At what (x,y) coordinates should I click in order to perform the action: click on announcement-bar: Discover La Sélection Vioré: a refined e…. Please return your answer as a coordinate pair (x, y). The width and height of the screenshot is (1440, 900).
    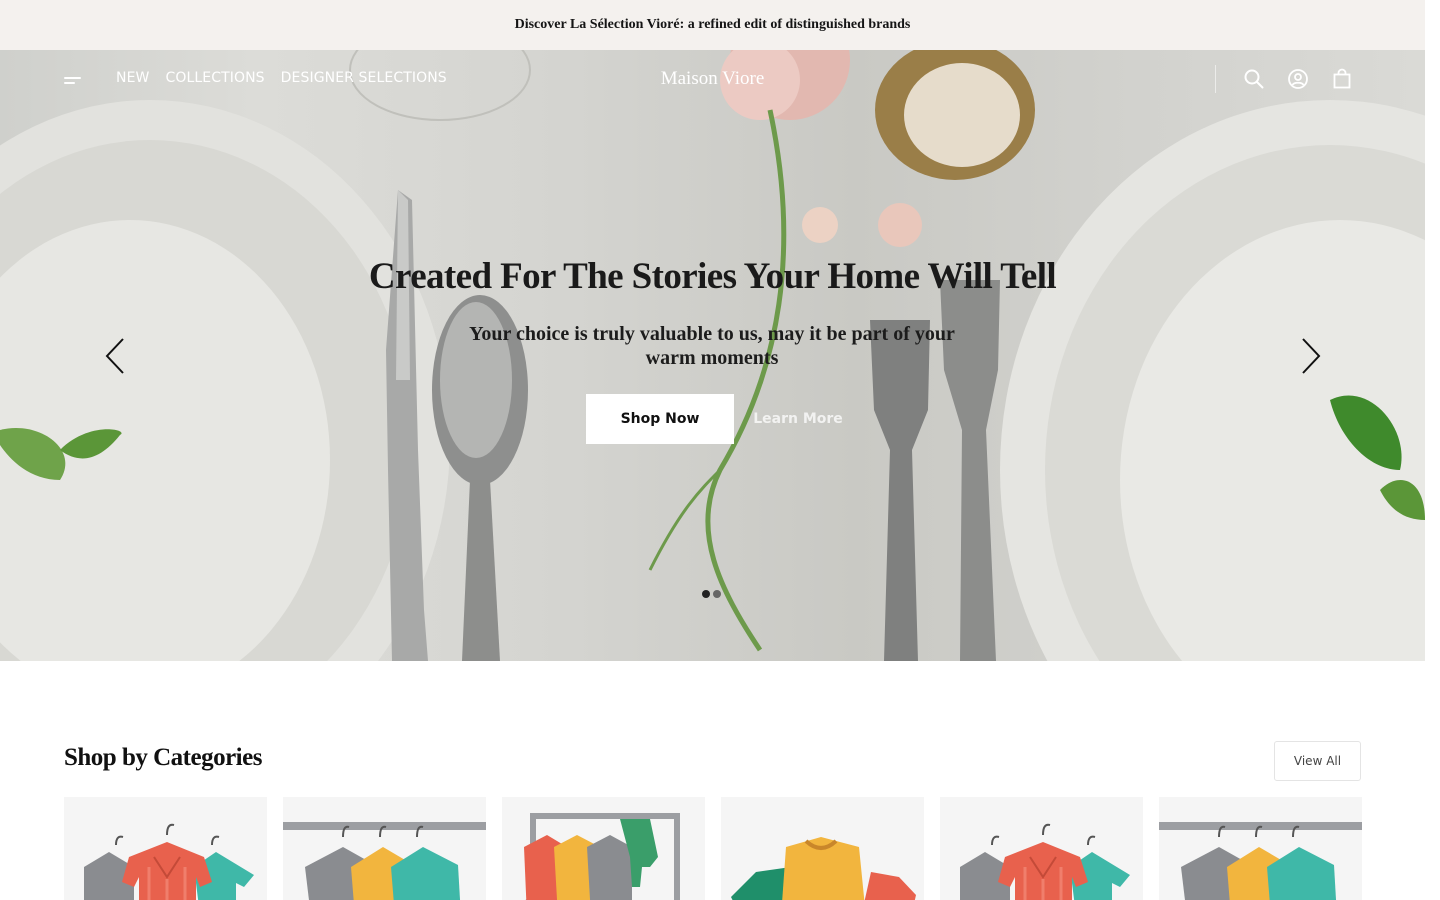
    Looking at the image, I should click on (712, 25).